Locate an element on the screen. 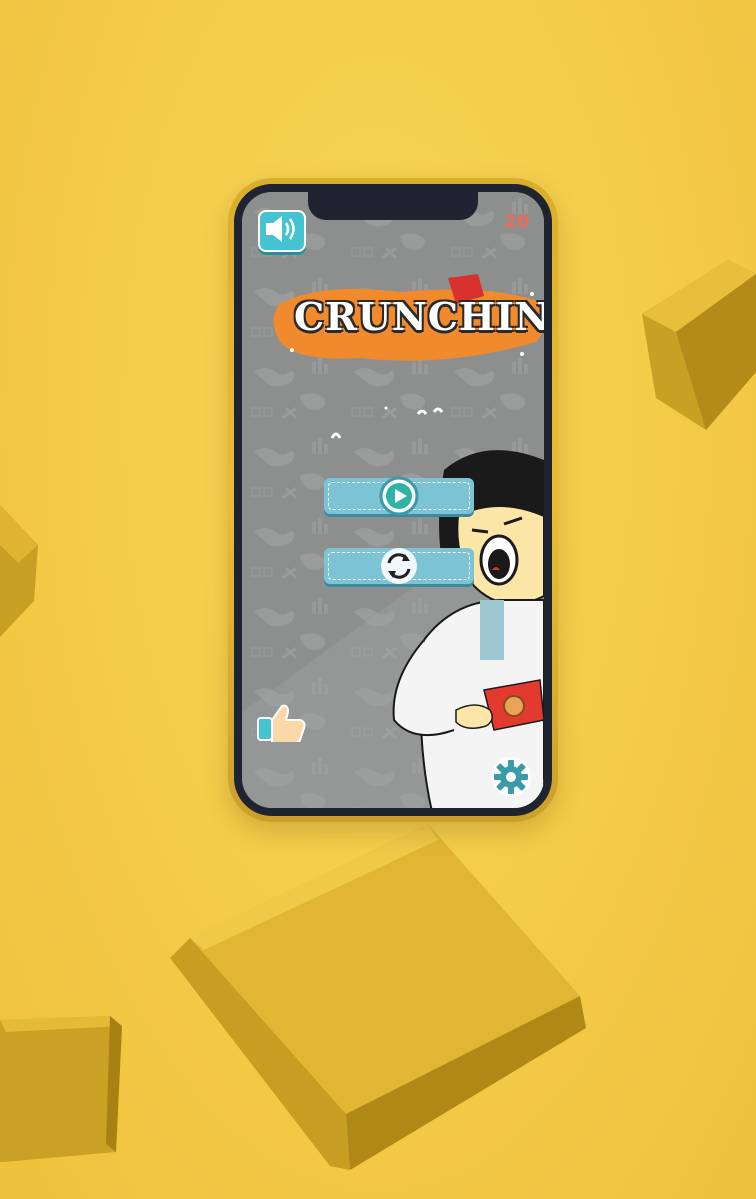  like-button is located at coordinates (282, 723).